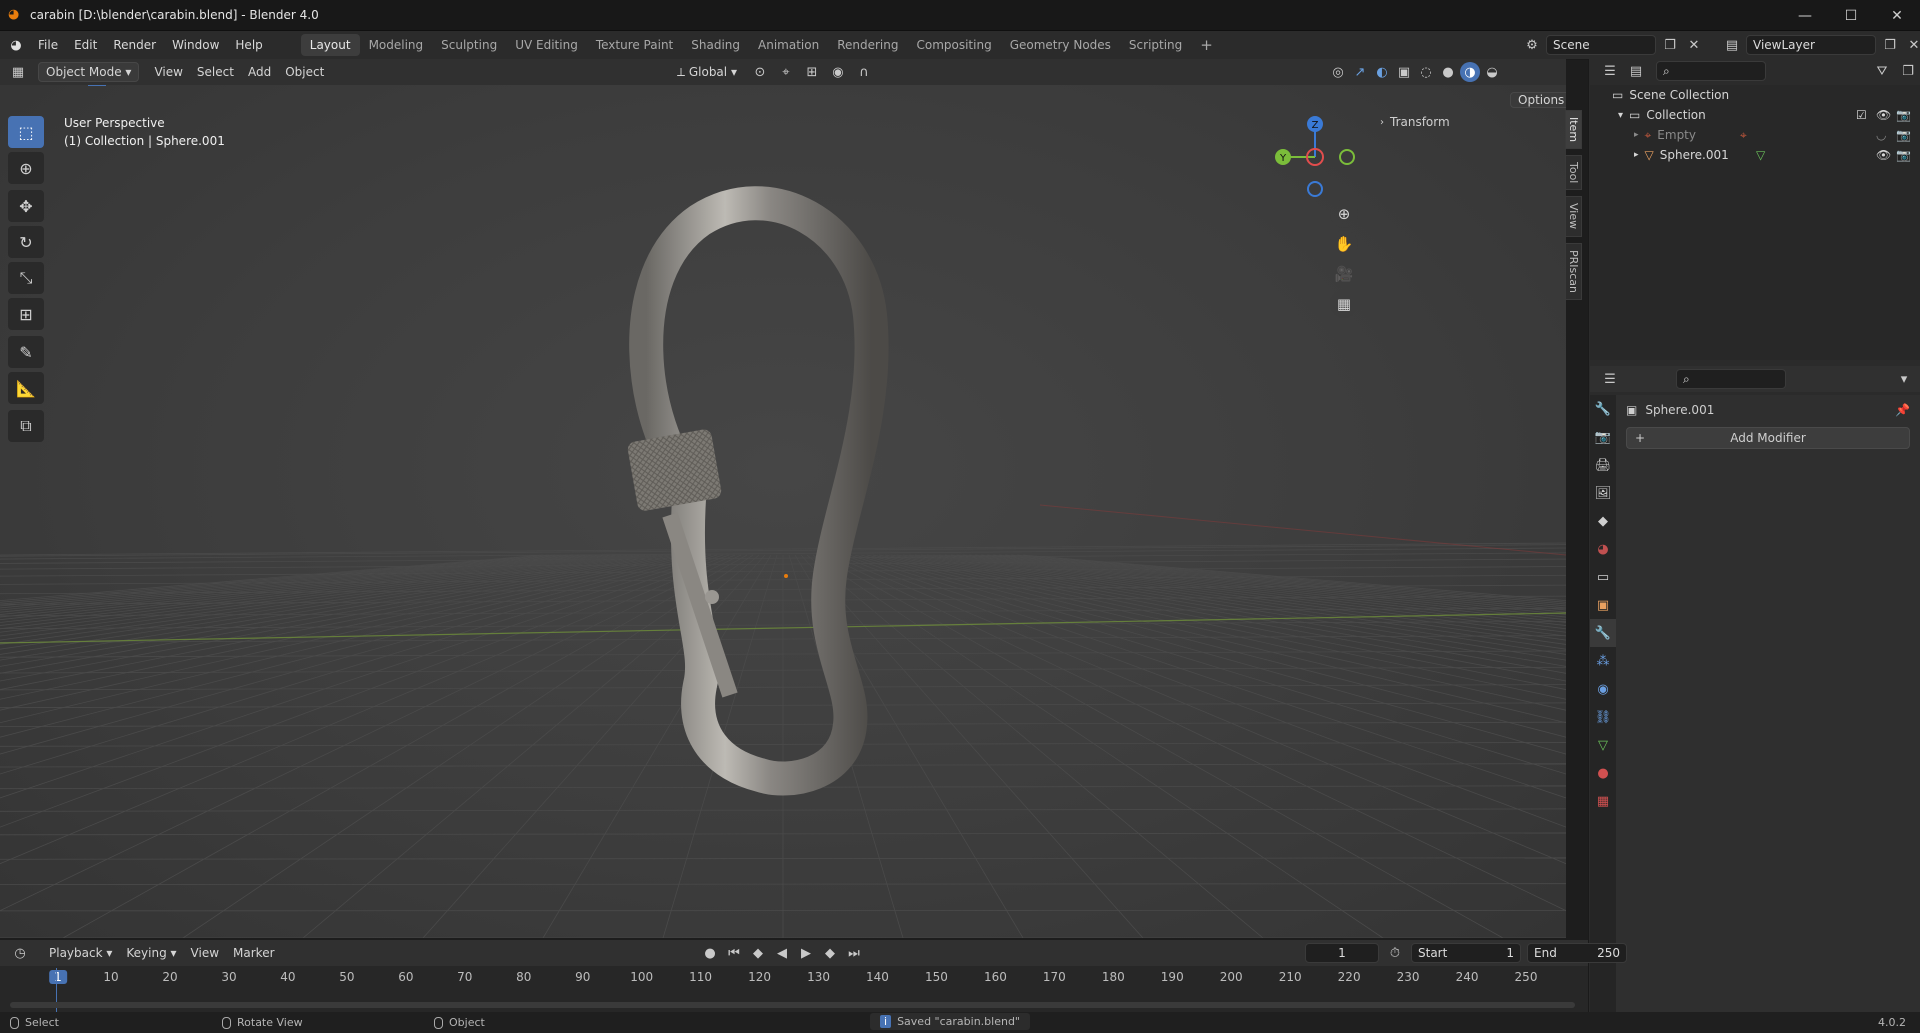 This screenshot has height=1033, width=1920. What do you see at coordinates (1577, 953) in the screenshot?
I see `end-frame-field: End 250` at bounding box center [1577, 953].